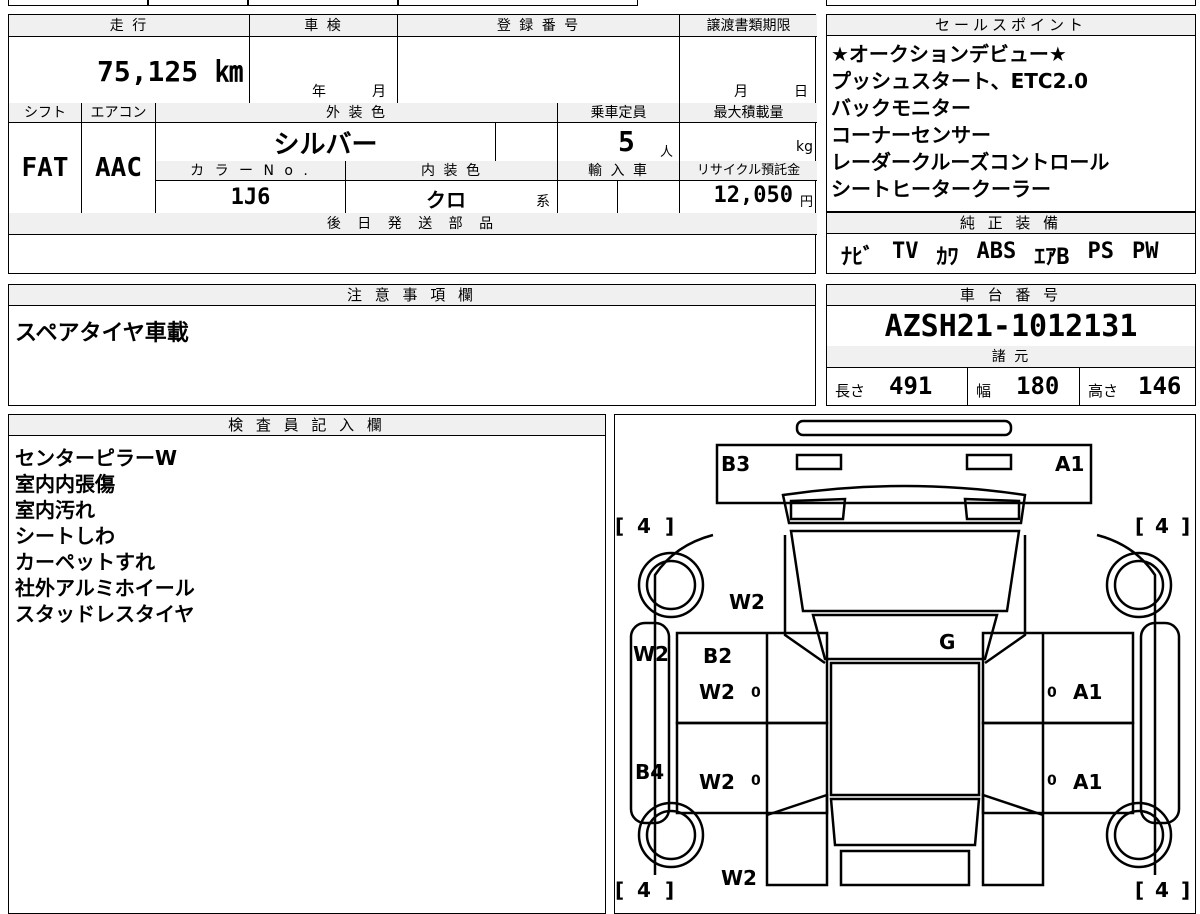  What do you see at coordinates (901, 108) in the screenshot?
I see `list-item: バックモニター` at bounding box center [901, 108].